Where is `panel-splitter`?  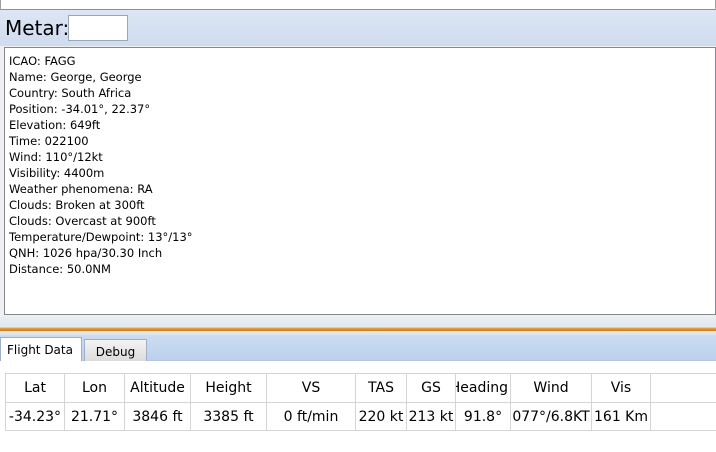
panel-splitter is located at coordinates (358, 326).